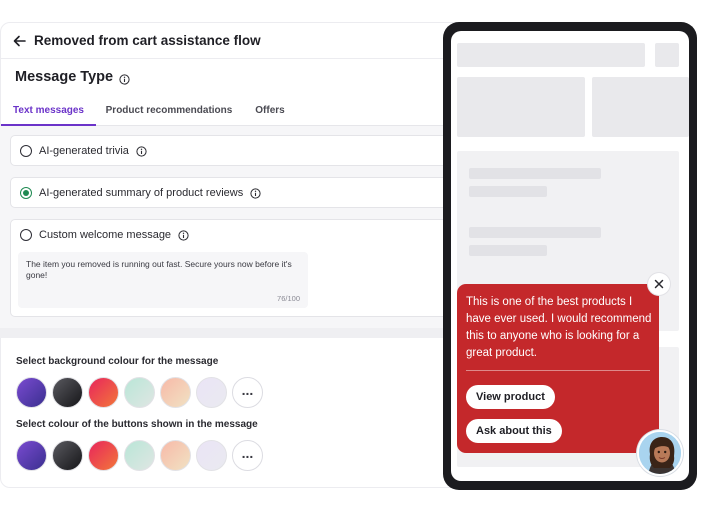 The width and height of the screenshot is (708, 514). Describe the element at coordinates (270, 110) in the screenshot. I see `tab-offers: Offers` at that location.